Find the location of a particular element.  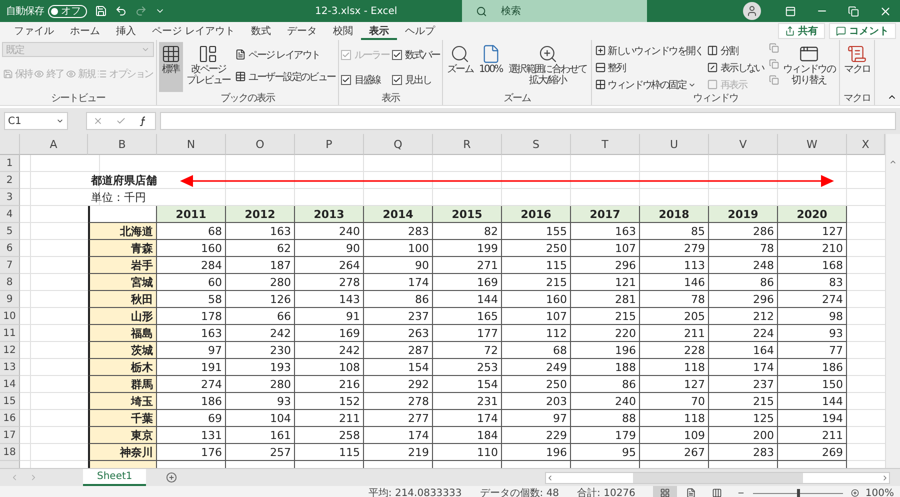

row-header: 5 is located at coordinates (10, 231).